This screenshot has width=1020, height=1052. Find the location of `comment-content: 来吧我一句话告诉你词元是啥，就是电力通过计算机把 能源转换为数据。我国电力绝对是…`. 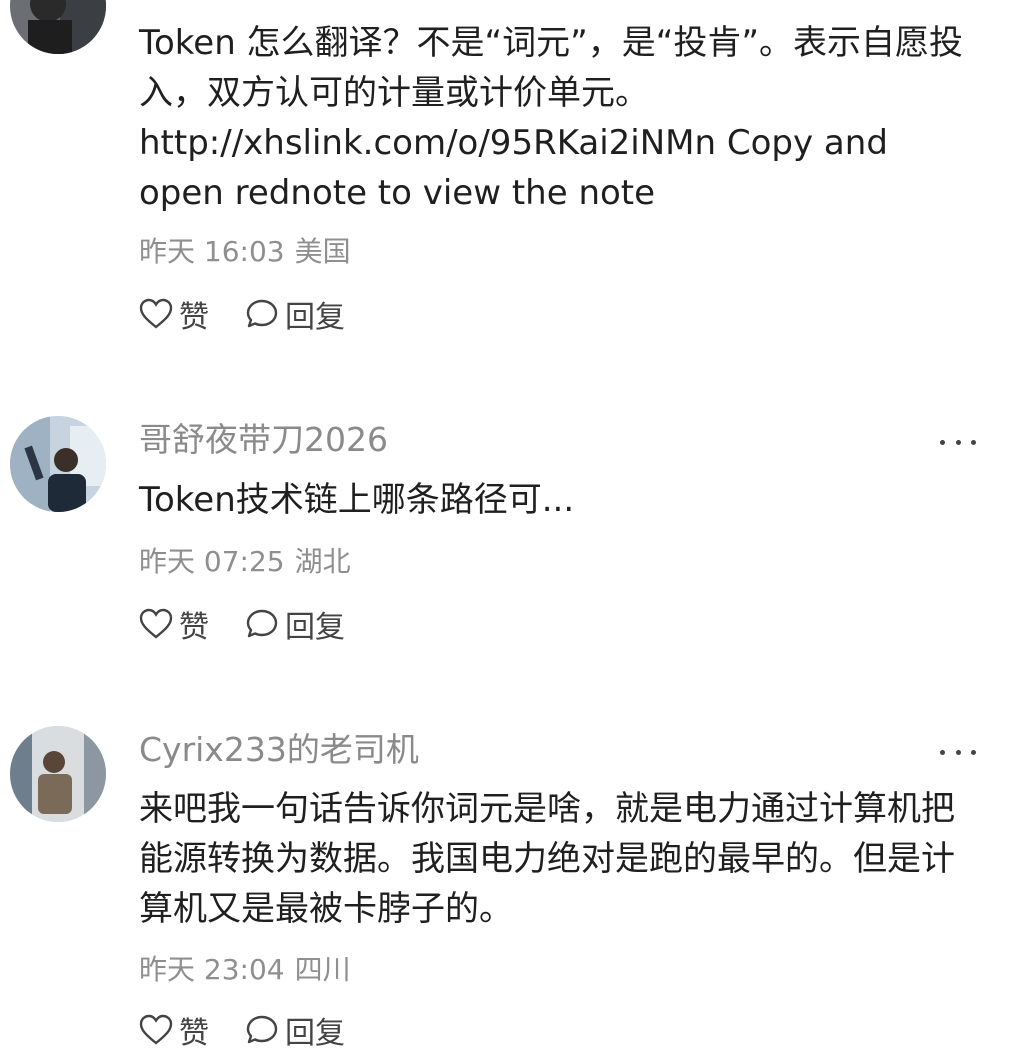

comment-content: 来吧我一句话告诉你词元是啥，就是电力通过计算机把 能源转换为数据。我国电力绝对是… is located at coordinates (564, 859).